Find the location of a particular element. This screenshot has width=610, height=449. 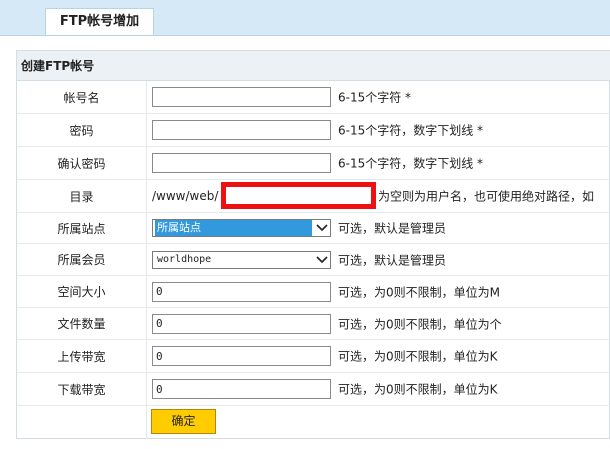

file-count-label: 文件数量 is located at coordinates (82, 323).